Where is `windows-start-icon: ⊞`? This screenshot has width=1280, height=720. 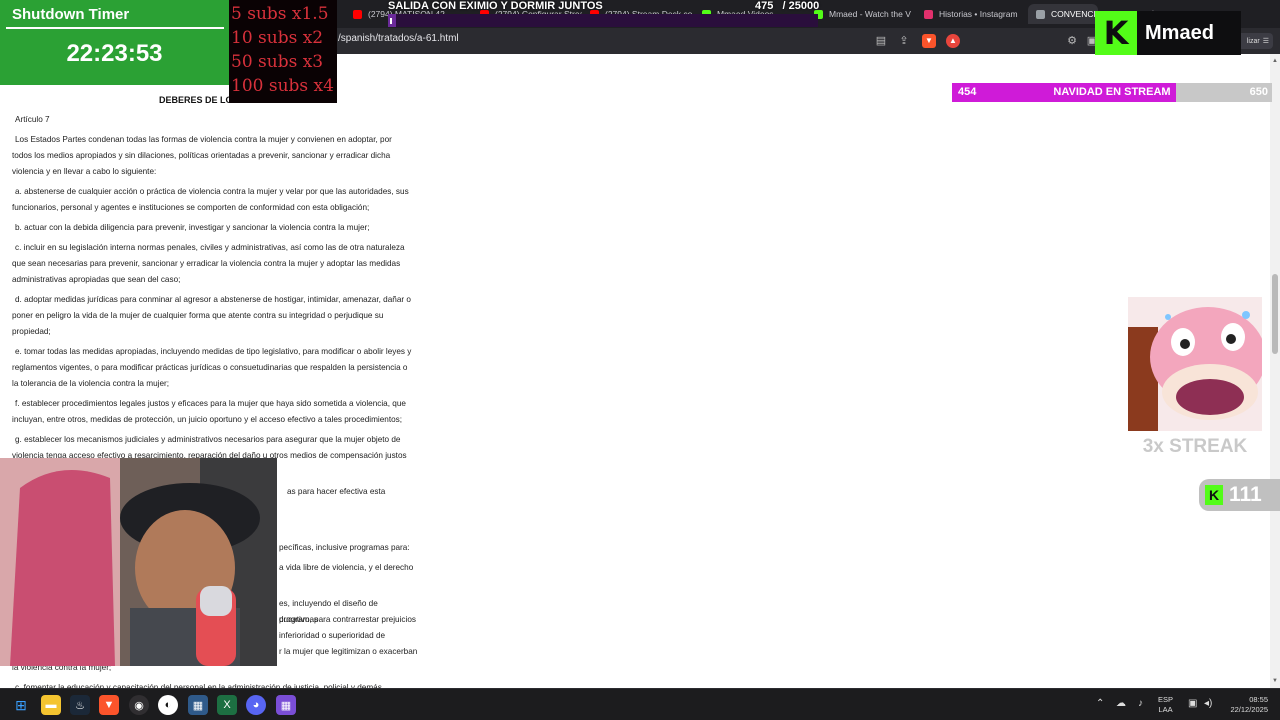 windows-start-icon: ⊞ is located at coordinates (21, 705).